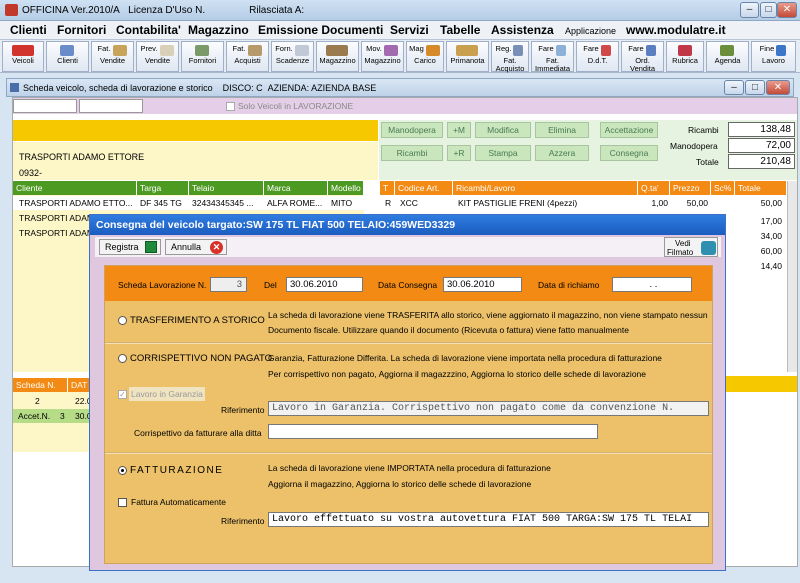  What do you see at coordinates (31, 173) in the screenshot?
I see `client-code: 0932-` at bounding box center [31, 173].